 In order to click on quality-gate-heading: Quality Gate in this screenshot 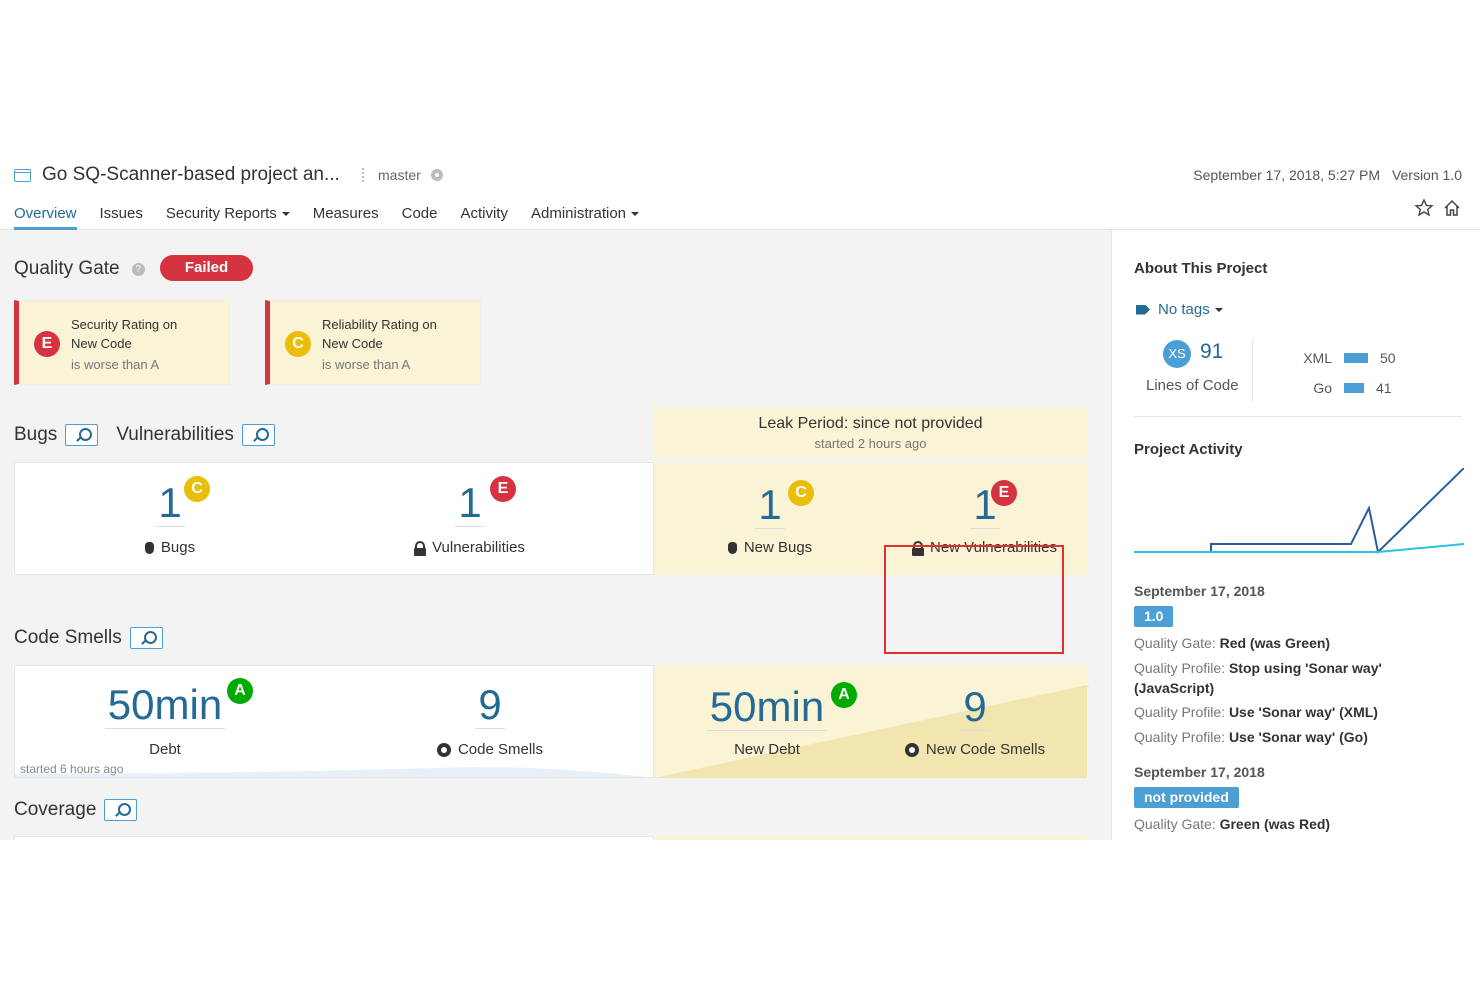, I will do `click(67, 268)`.